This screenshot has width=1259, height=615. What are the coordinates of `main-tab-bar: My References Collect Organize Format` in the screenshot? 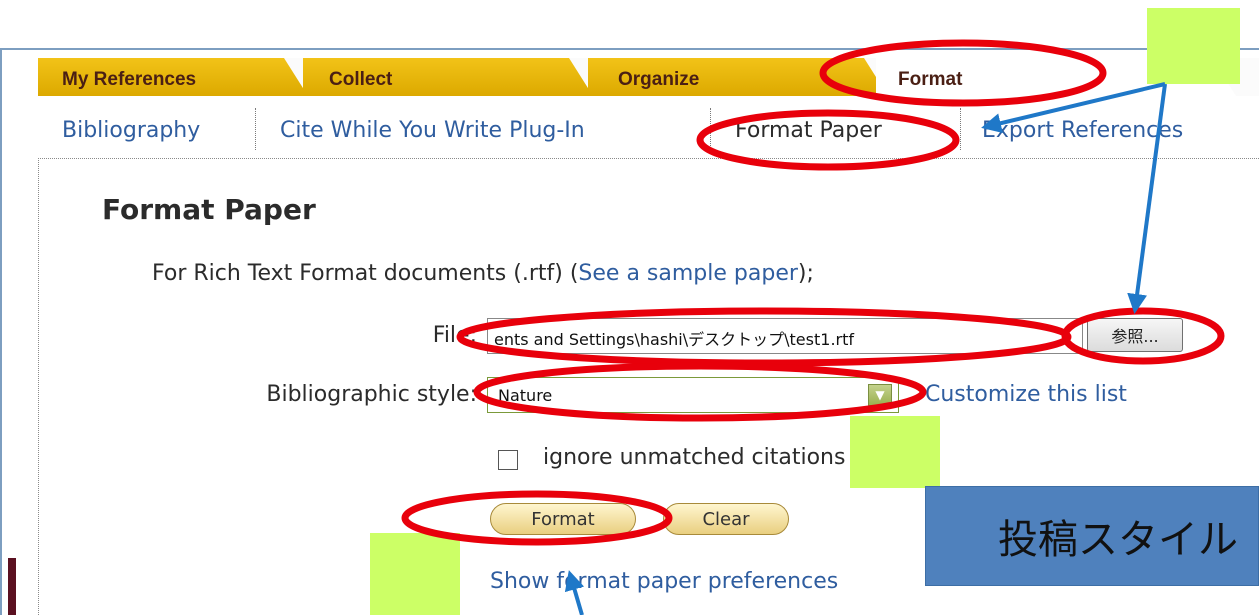 It's located at (648, 77).